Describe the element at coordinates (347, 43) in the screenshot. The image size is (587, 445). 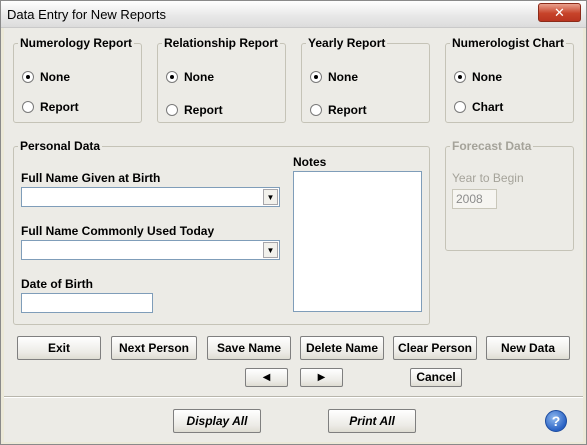
I see `yearly-report-label: Yearly Report` at that location.